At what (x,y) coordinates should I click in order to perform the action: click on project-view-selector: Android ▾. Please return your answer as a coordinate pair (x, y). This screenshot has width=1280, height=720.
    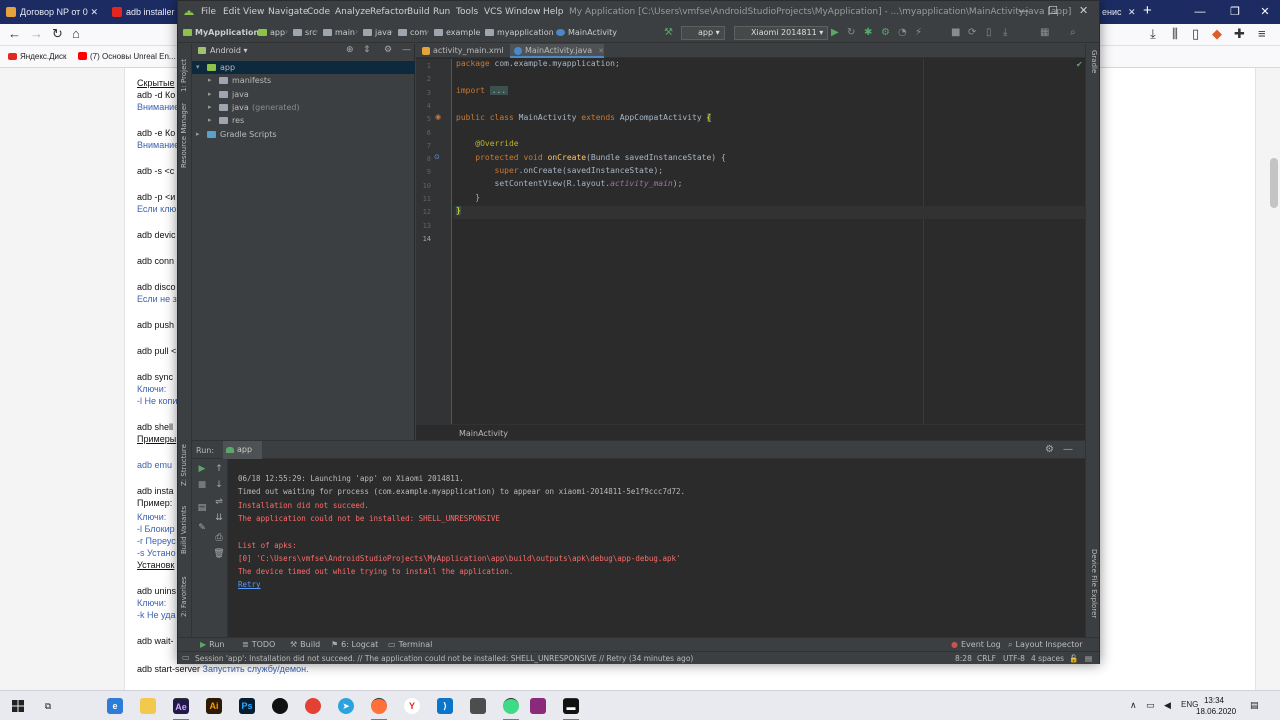
    Looking at the image, I should click on (223, 50).